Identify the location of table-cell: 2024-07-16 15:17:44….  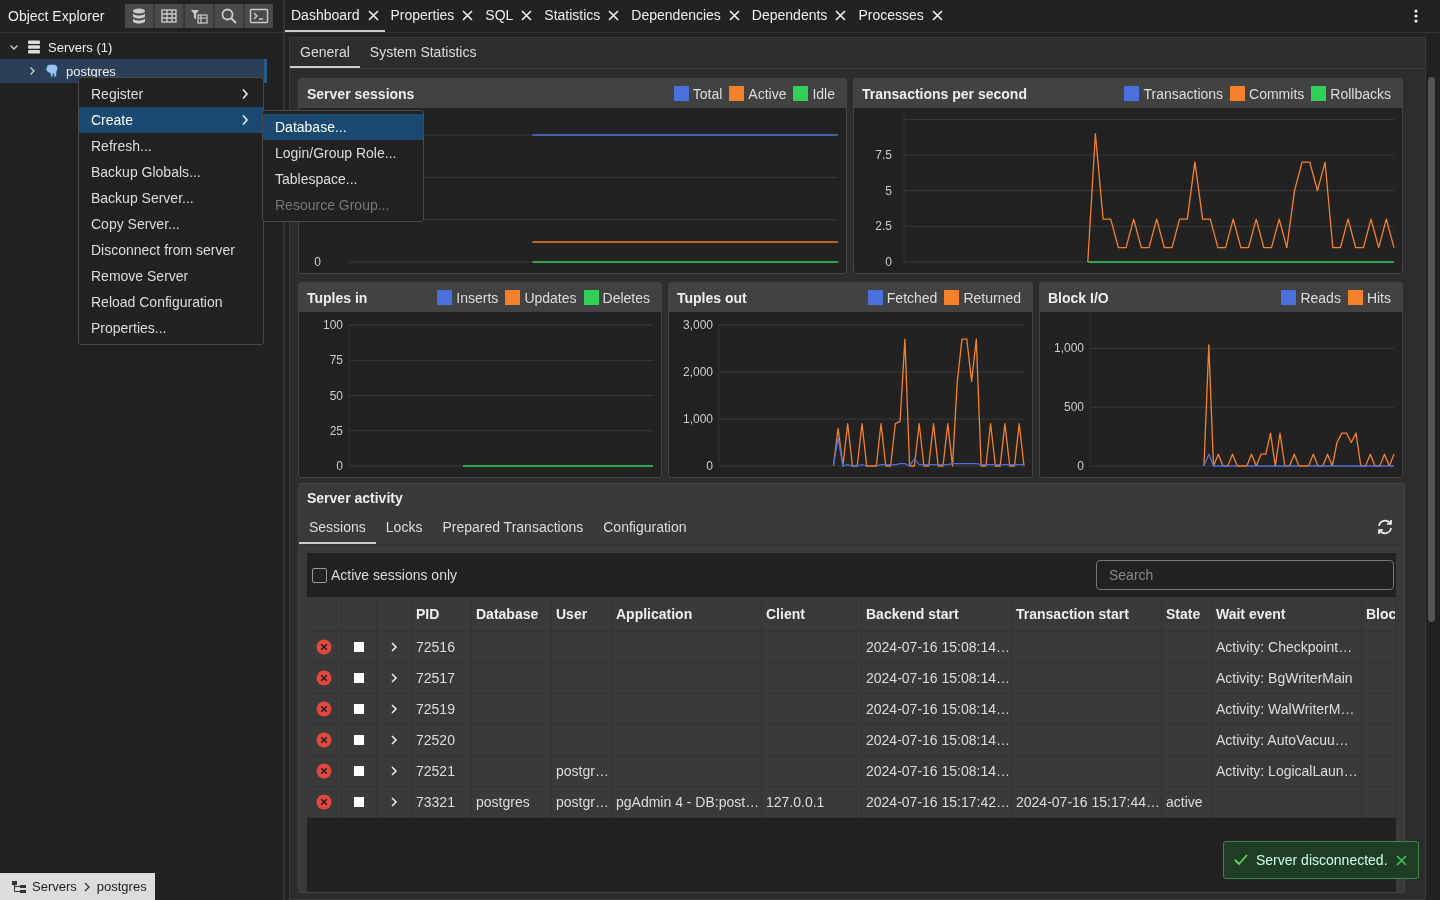
(1088, 802).